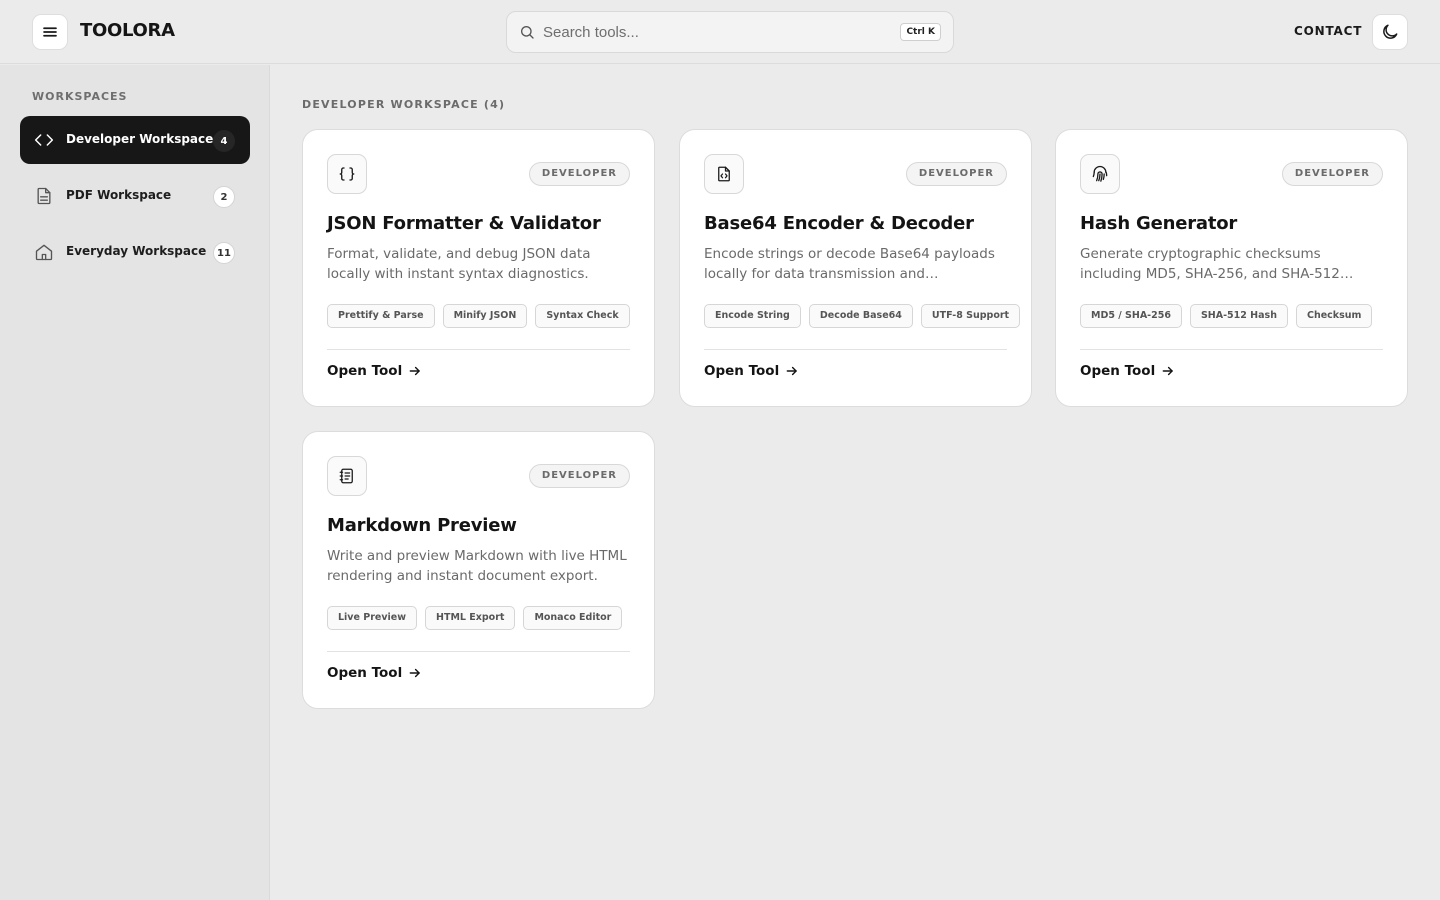  I want to click on top-header: TOOLORA Ctrl K CONTACT, so click(720, 32).